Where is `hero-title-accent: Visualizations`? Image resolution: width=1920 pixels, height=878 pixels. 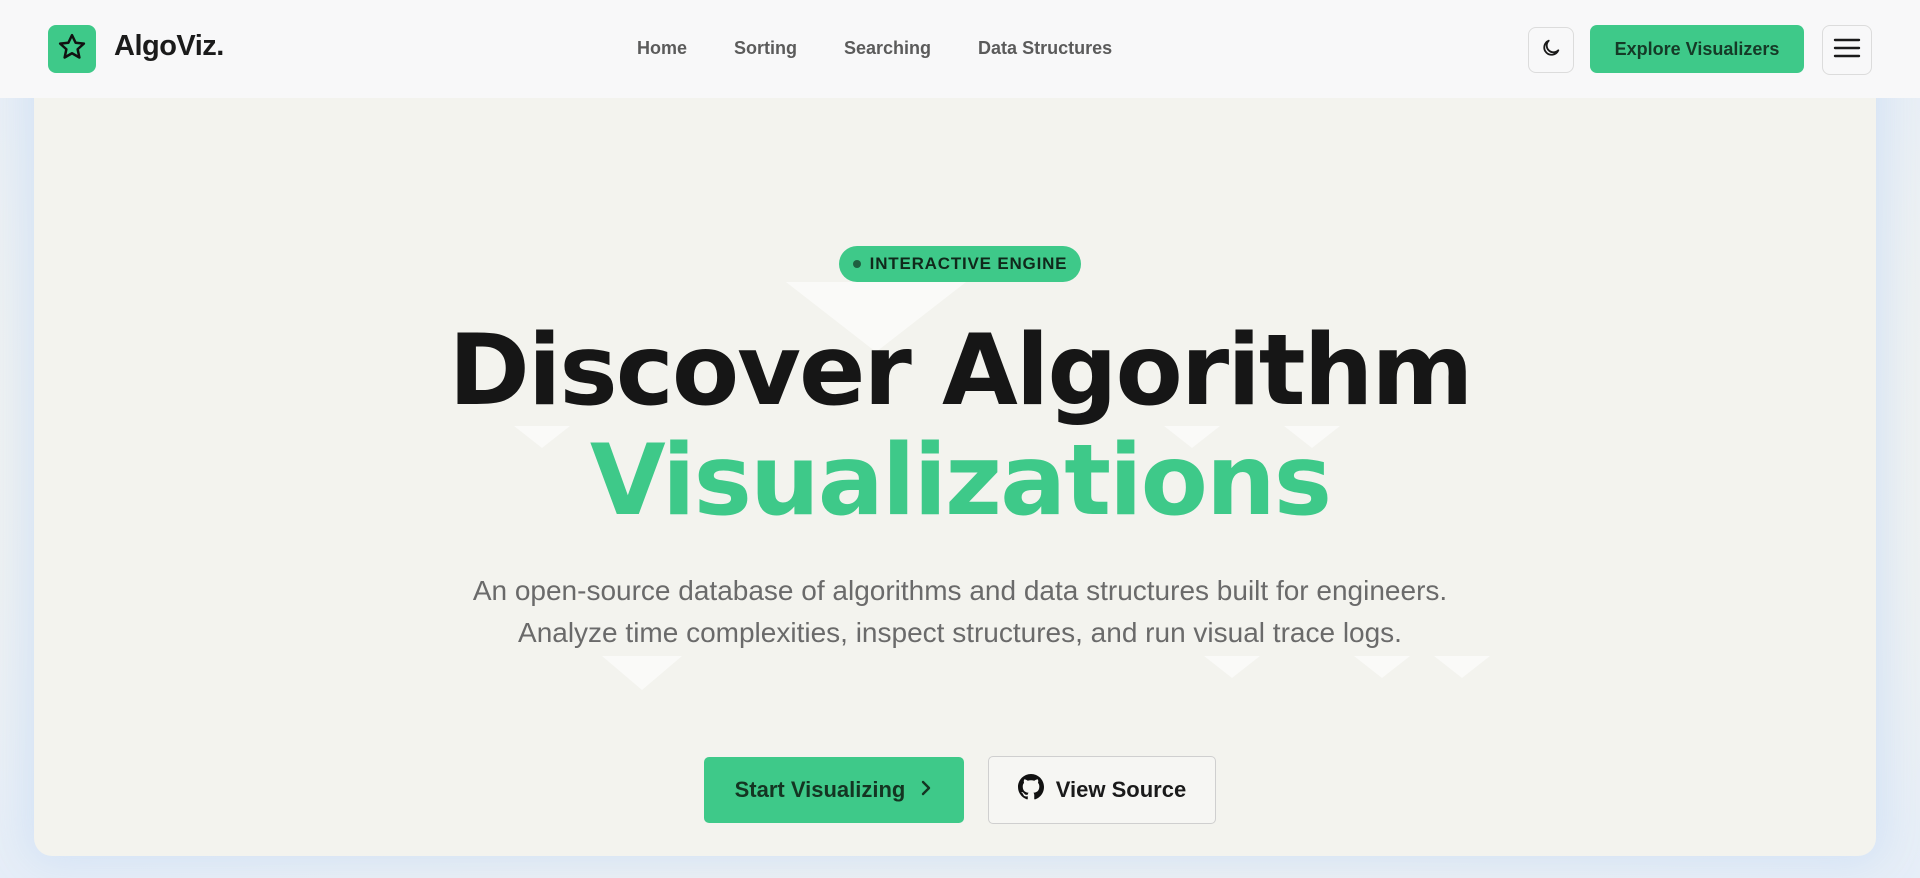
hero-title-accent: Visualizations is located at coordinates (960, 481).